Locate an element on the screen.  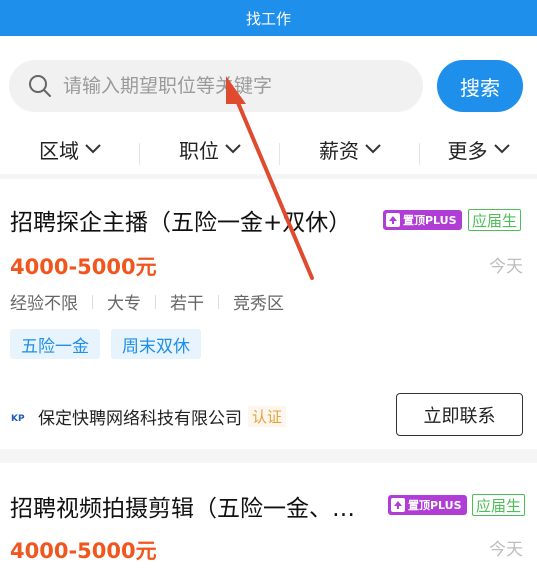
company-logo-icon: KP is located at coordinates (21, 417).